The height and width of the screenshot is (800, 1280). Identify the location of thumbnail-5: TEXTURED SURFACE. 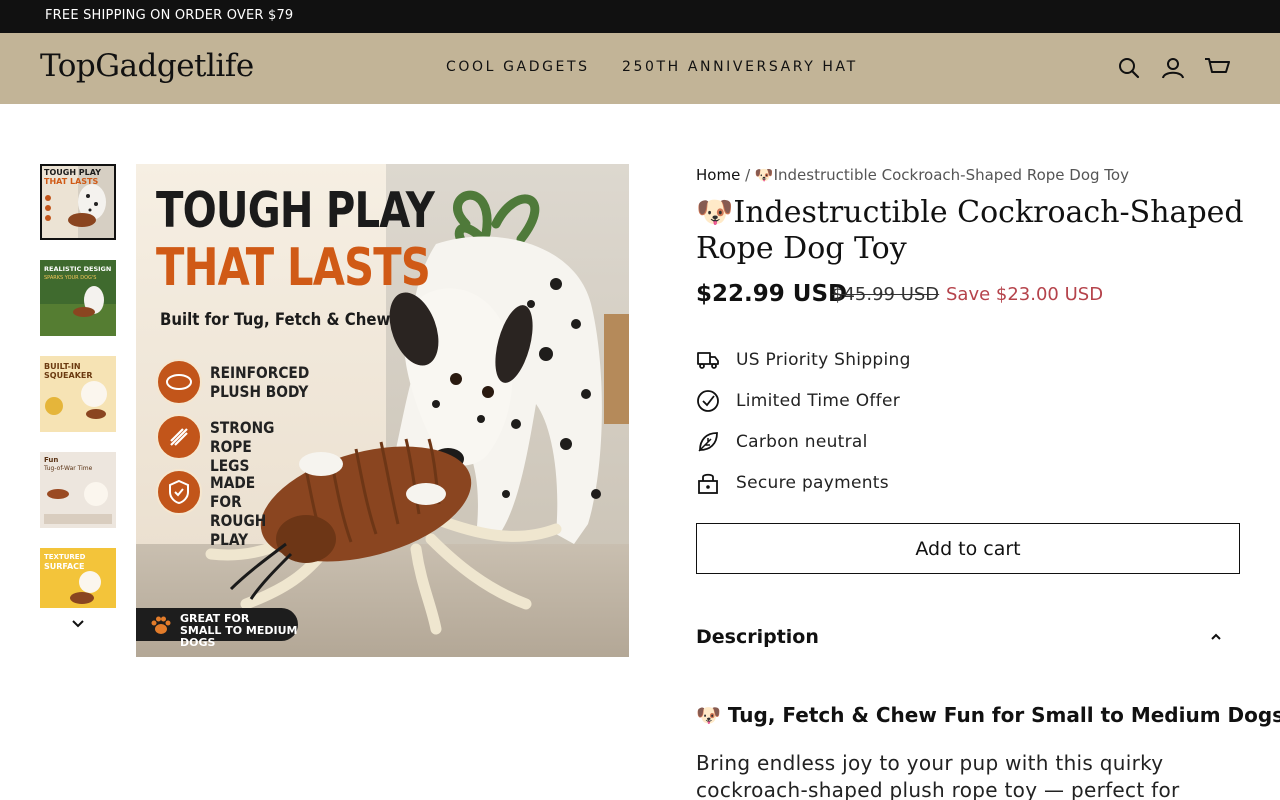
(78, 578).